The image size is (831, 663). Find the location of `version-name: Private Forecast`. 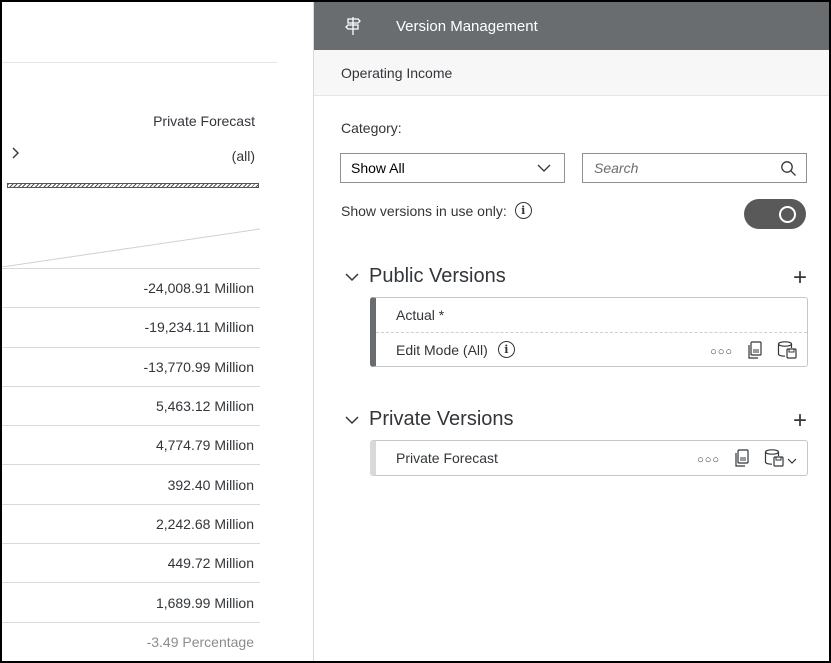

version-name: Private Forecast is located at coordinates (447, 458).